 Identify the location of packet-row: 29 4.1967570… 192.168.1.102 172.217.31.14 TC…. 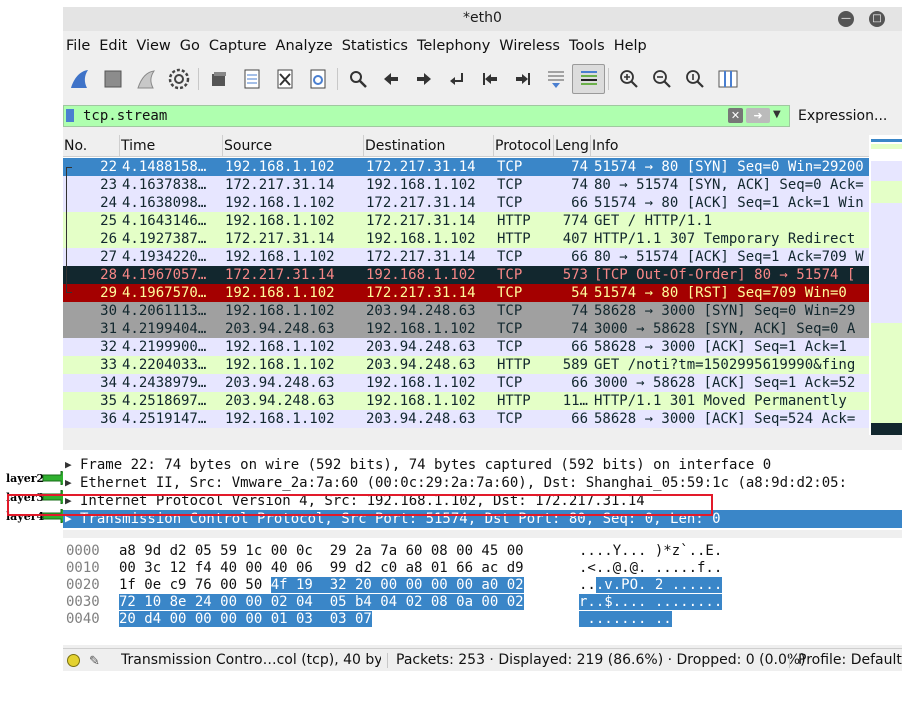
(466, 293).